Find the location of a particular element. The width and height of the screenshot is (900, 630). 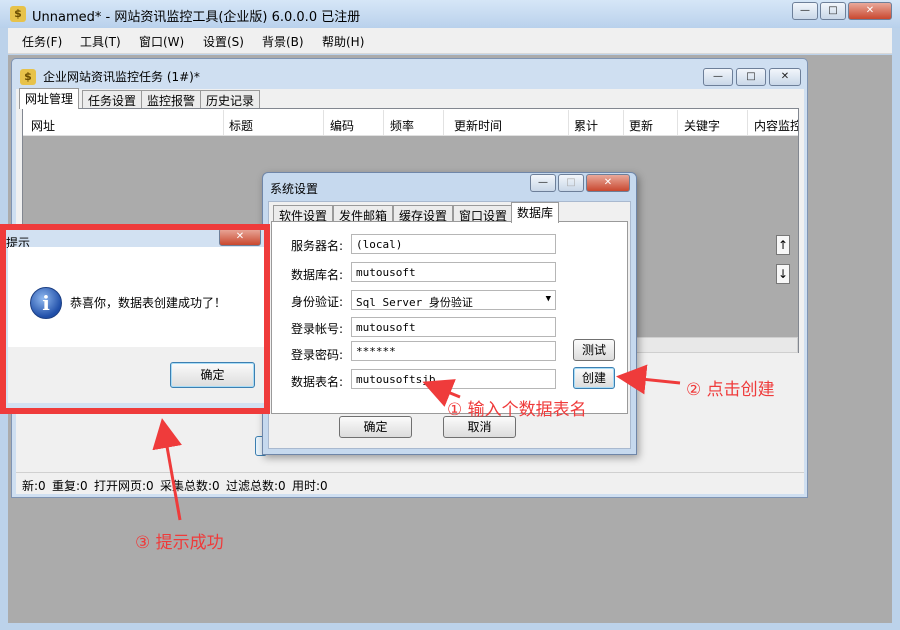

annotation-step2: ② 点击创建 is located at coordinates (730, 390).